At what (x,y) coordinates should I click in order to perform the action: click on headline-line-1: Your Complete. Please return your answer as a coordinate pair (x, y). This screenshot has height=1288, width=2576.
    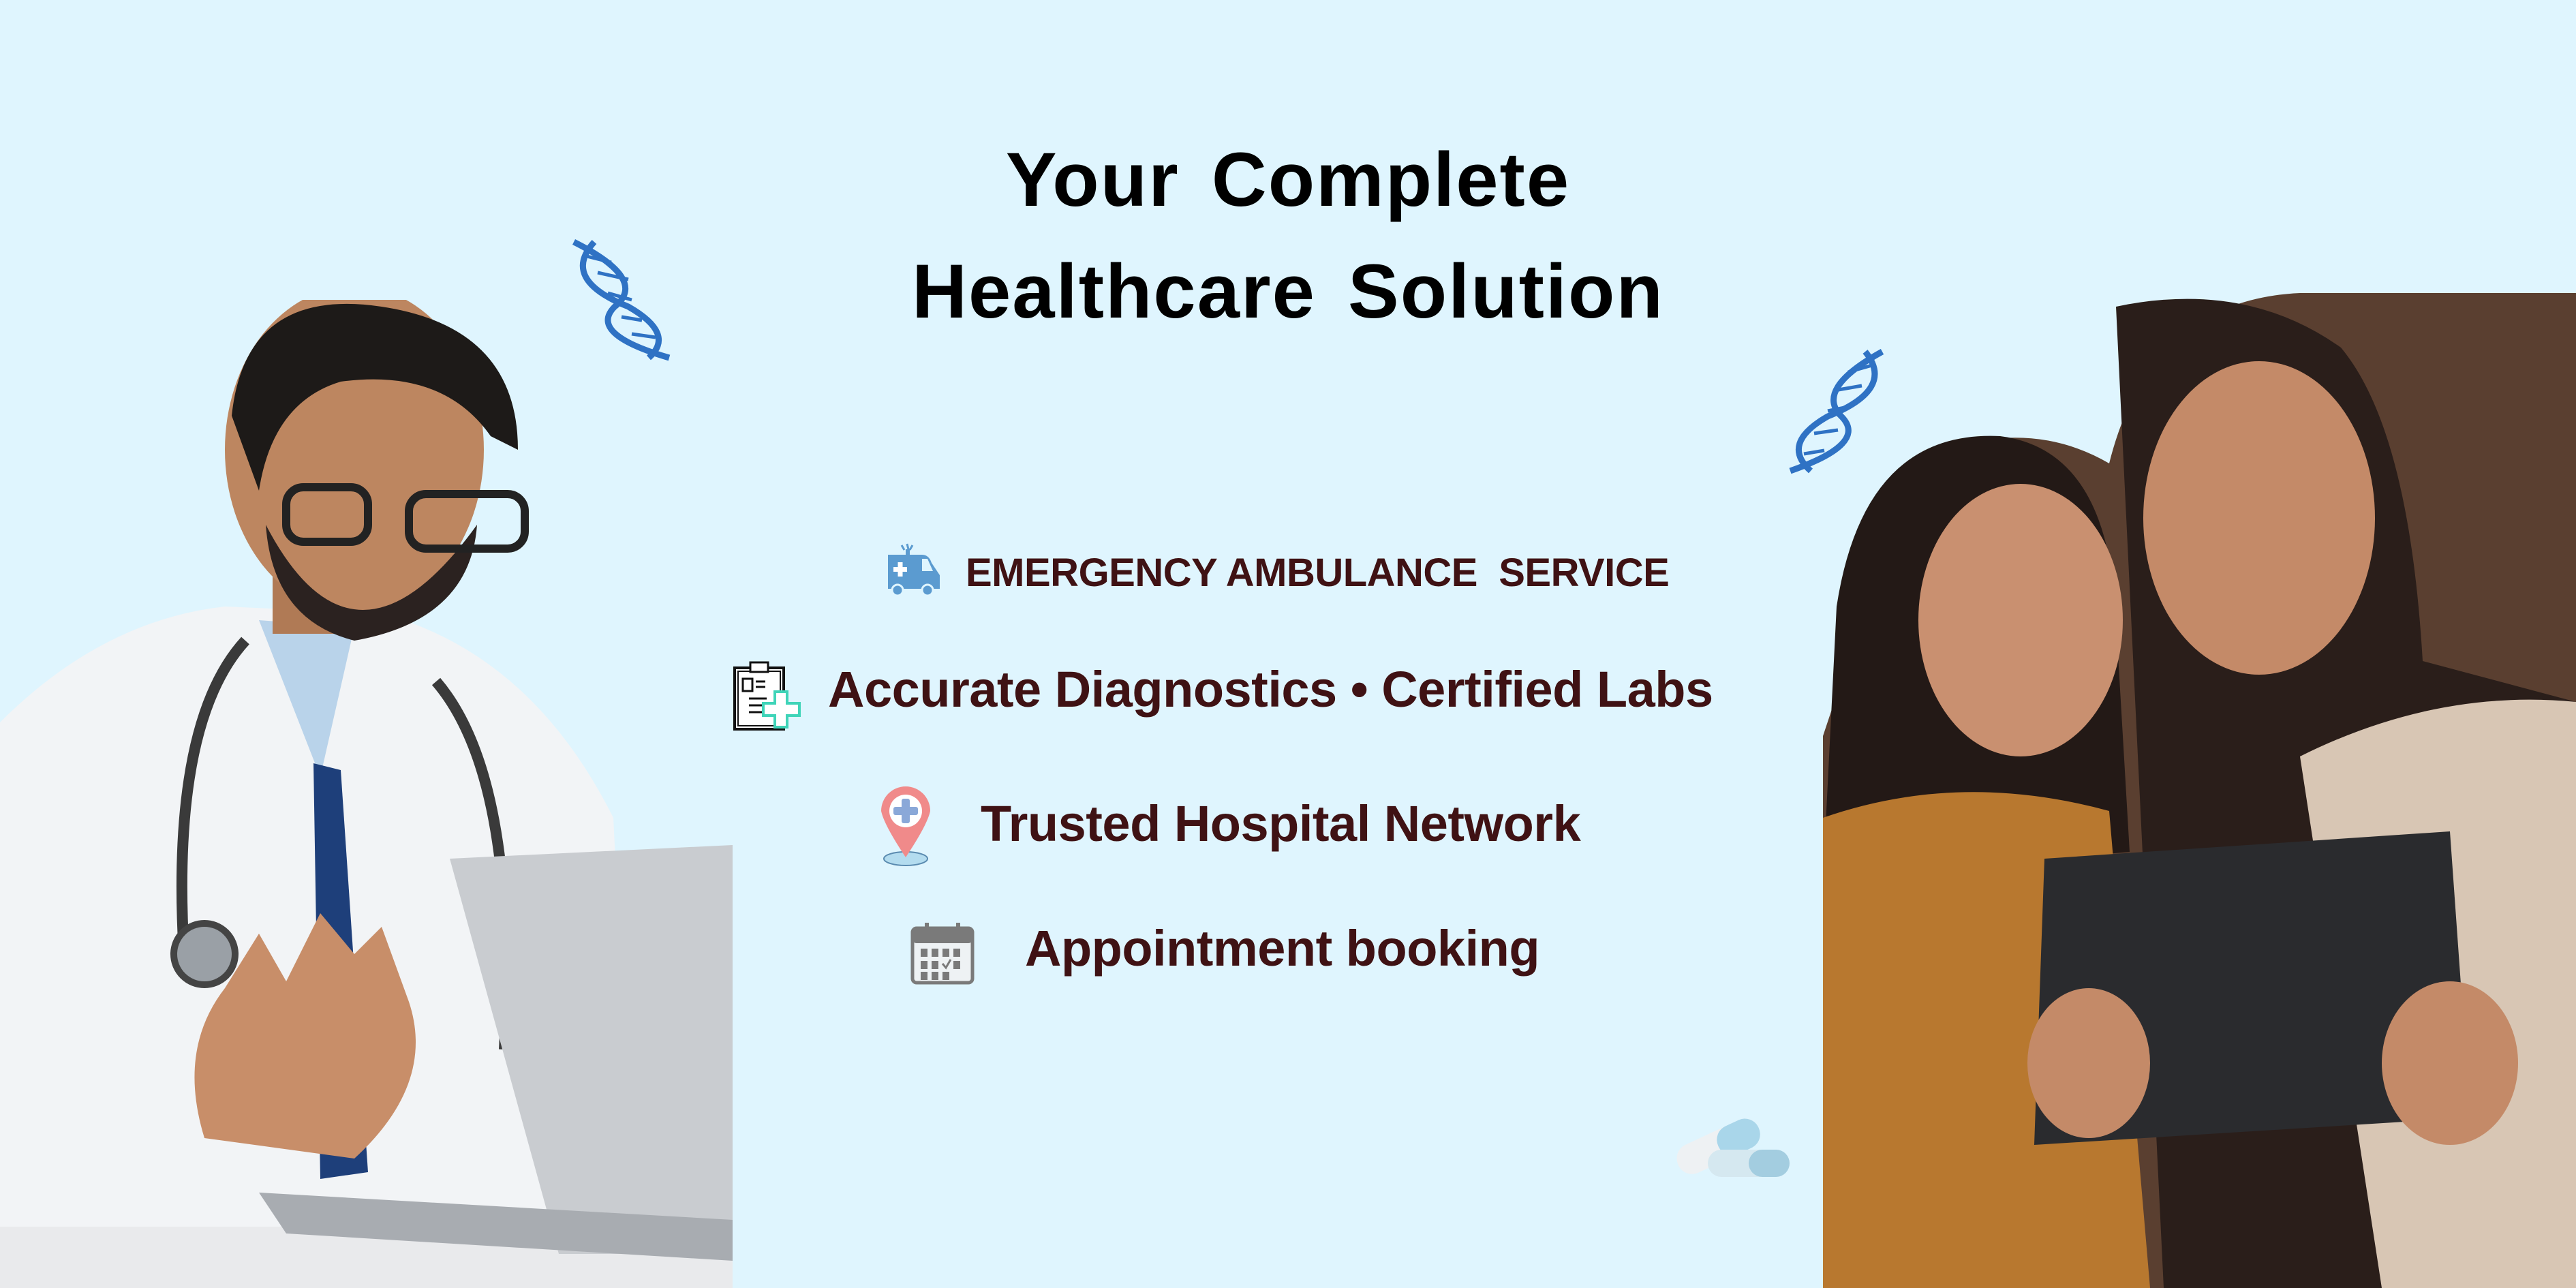
    Looking at the image, I should click on (1288, 180).